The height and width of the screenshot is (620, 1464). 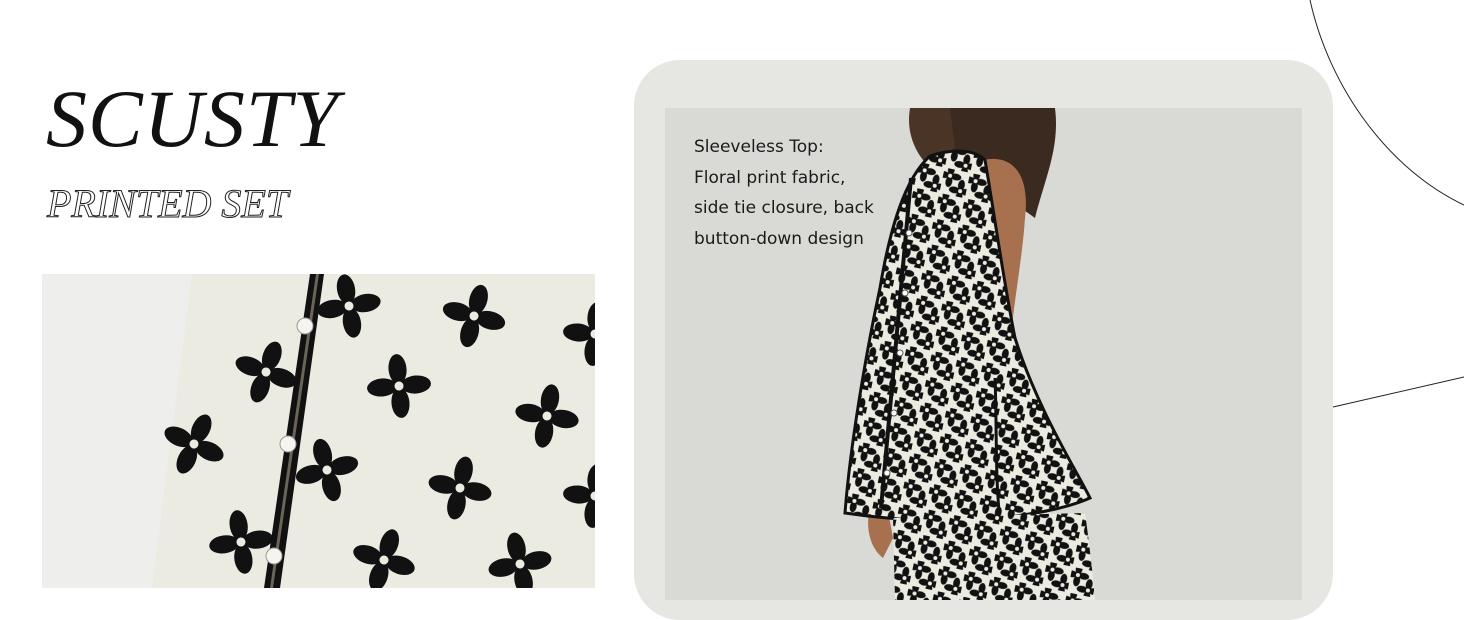 What do you see at coordinates (770, 177) in the screenshot?
I see `feature-line: Floral print fabric,` at bounding box center [770, 177].